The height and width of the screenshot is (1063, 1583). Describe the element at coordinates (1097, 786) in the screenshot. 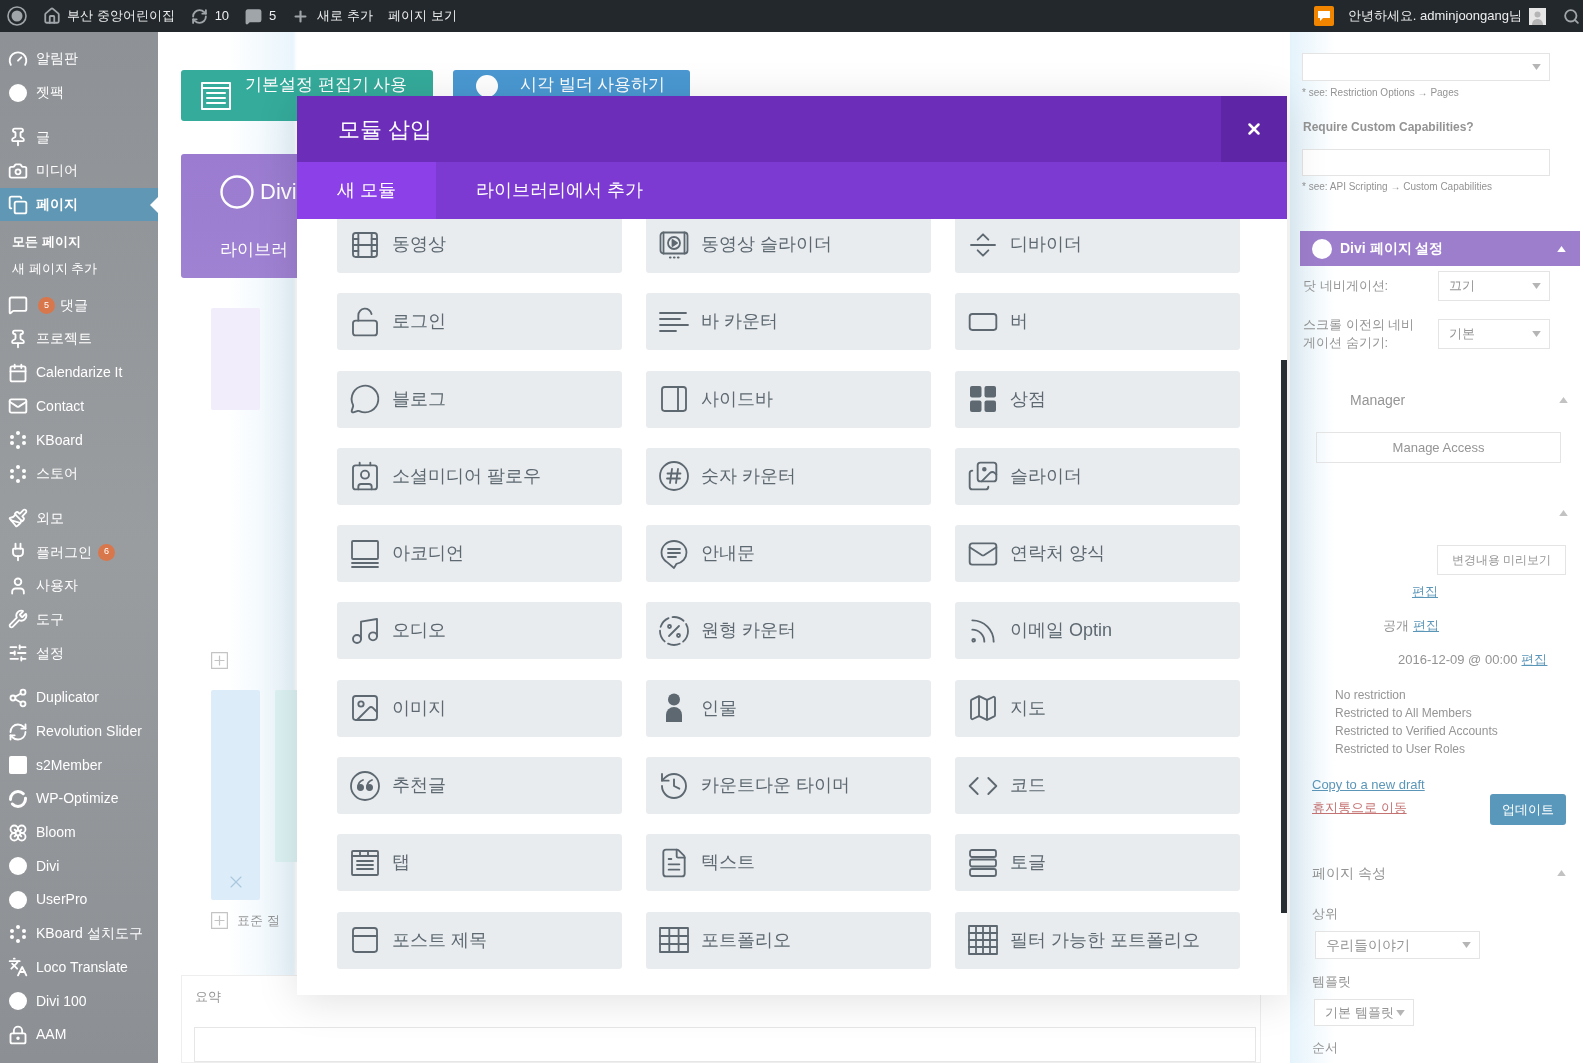

I see `module-tile: 코드` at that location.